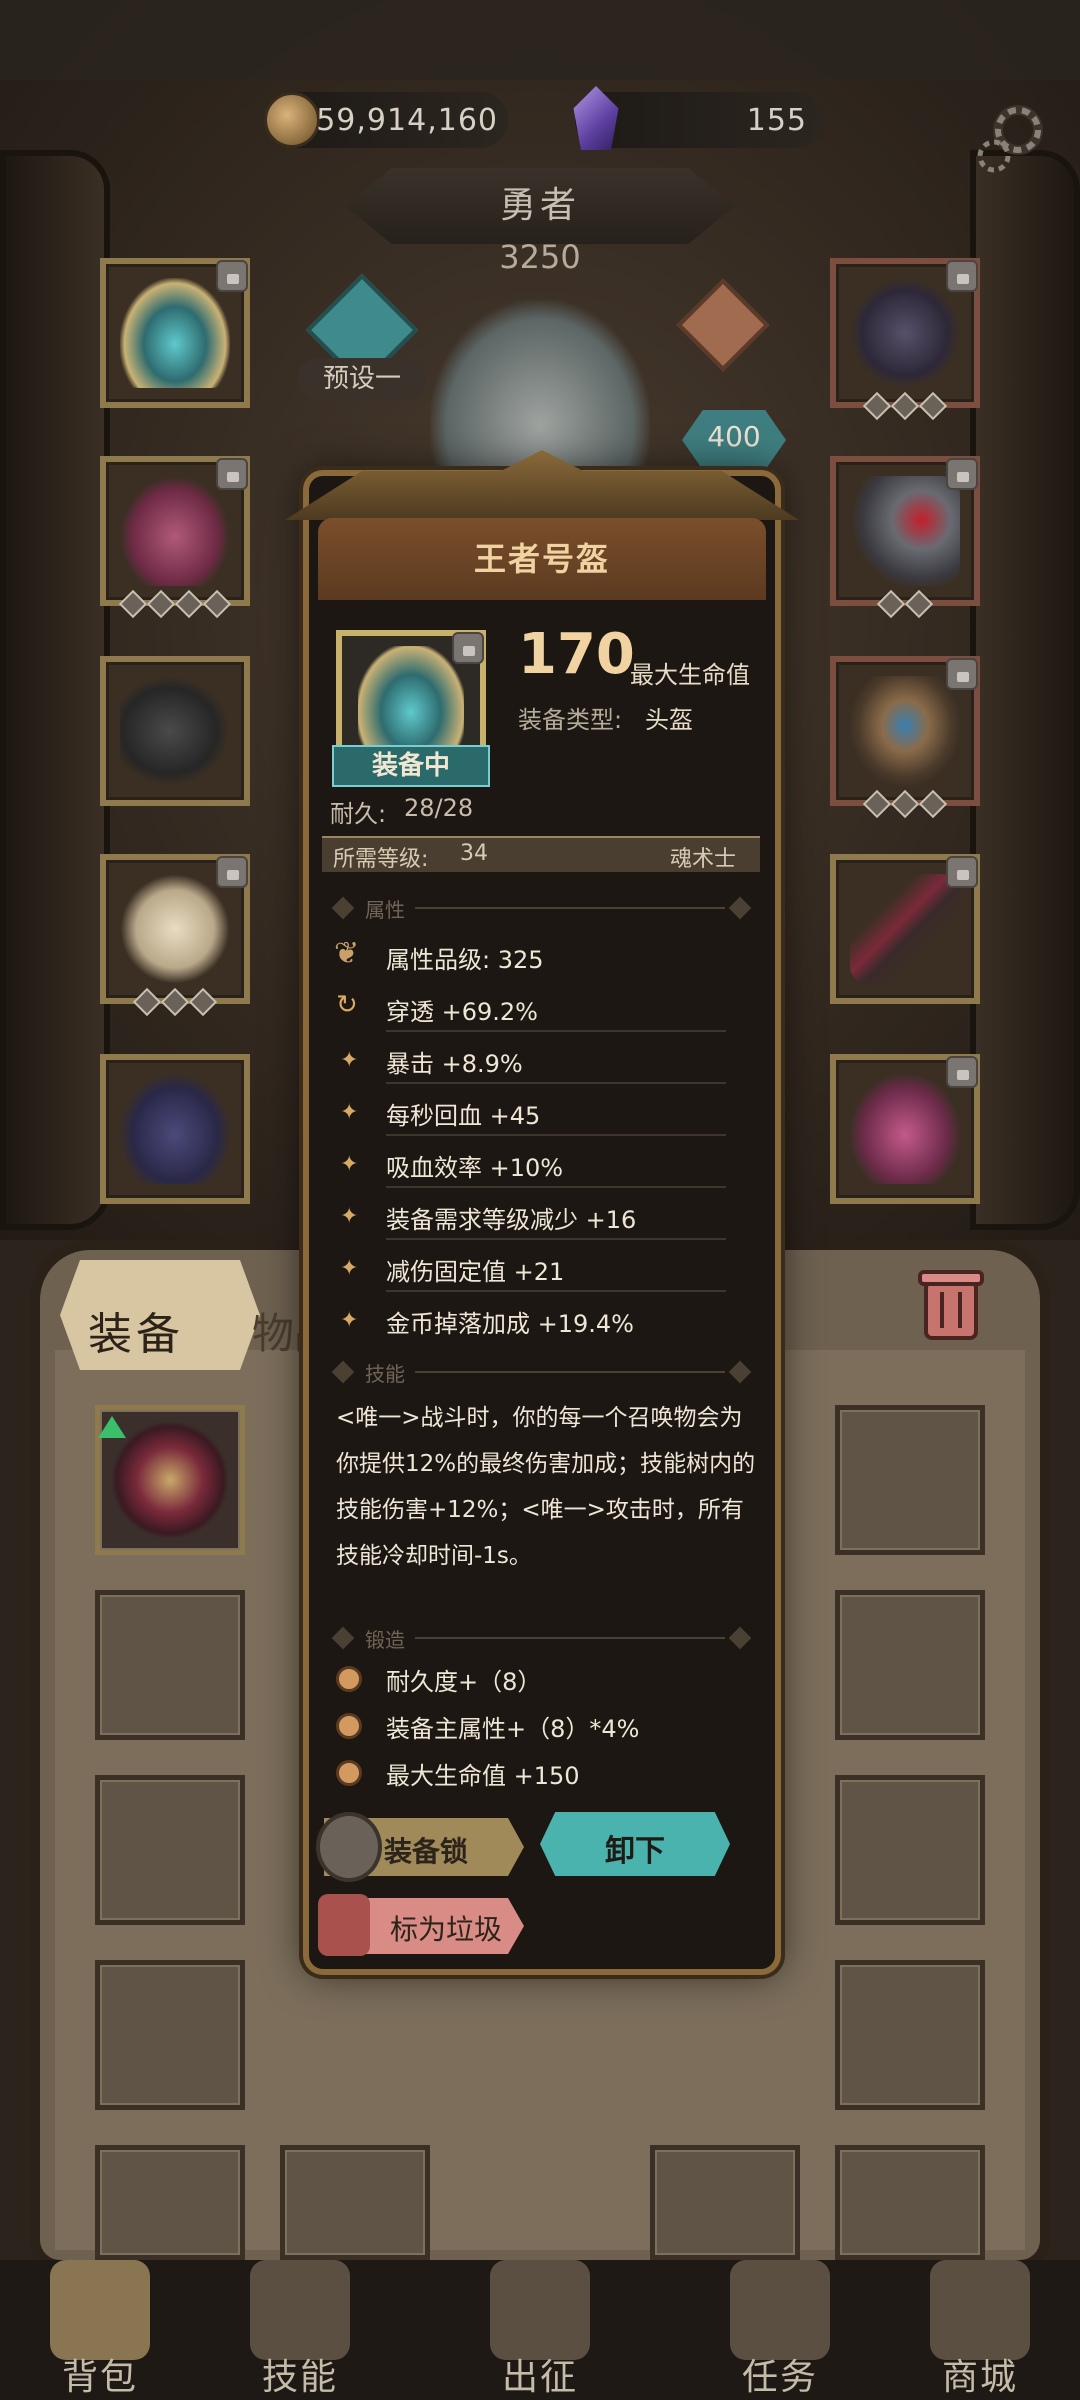  I want to click on nav-quests: 任务, so click(780, 2330).